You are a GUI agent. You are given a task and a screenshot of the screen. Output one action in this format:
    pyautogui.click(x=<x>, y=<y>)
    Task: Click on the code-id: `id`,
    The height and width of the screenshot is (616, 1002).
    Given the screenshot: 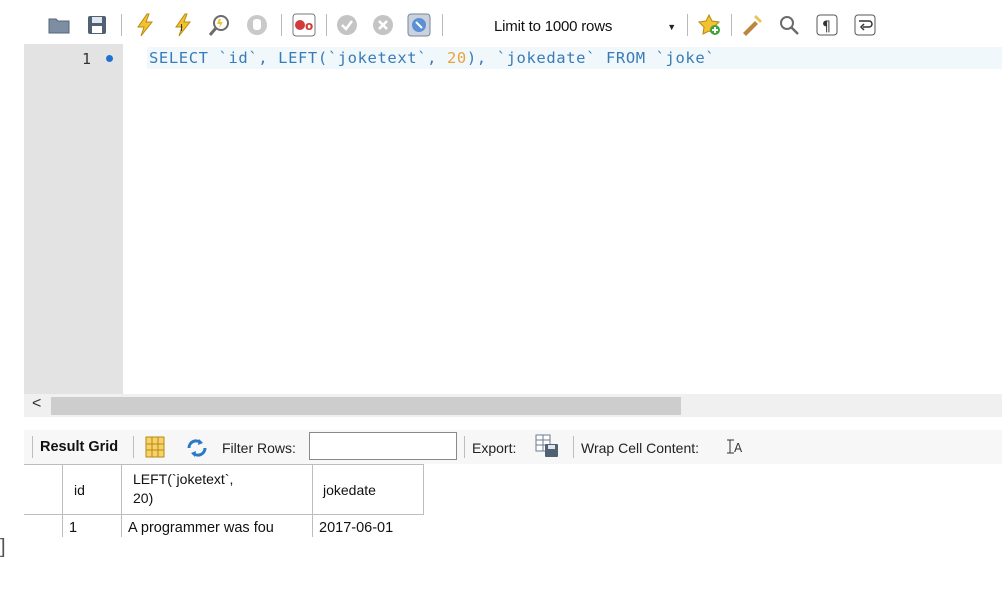 What is the action you would take?
    pyautogui.click(x=243, y=58)
    